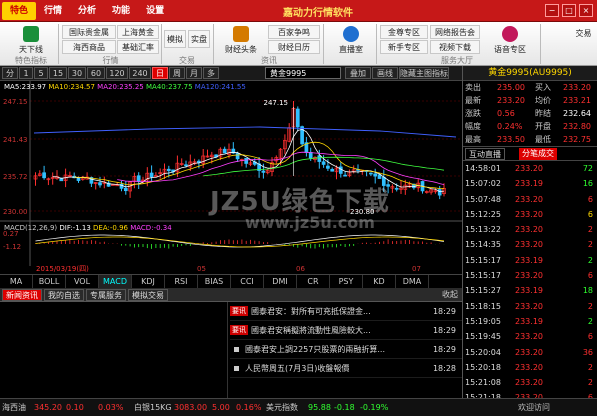 The height and width of the screenshot is (416, 597). What do you see at coordinates (53, 11) in the screenshot?
I see `menu-item-1: 行情` at bounding box center [53, 11].